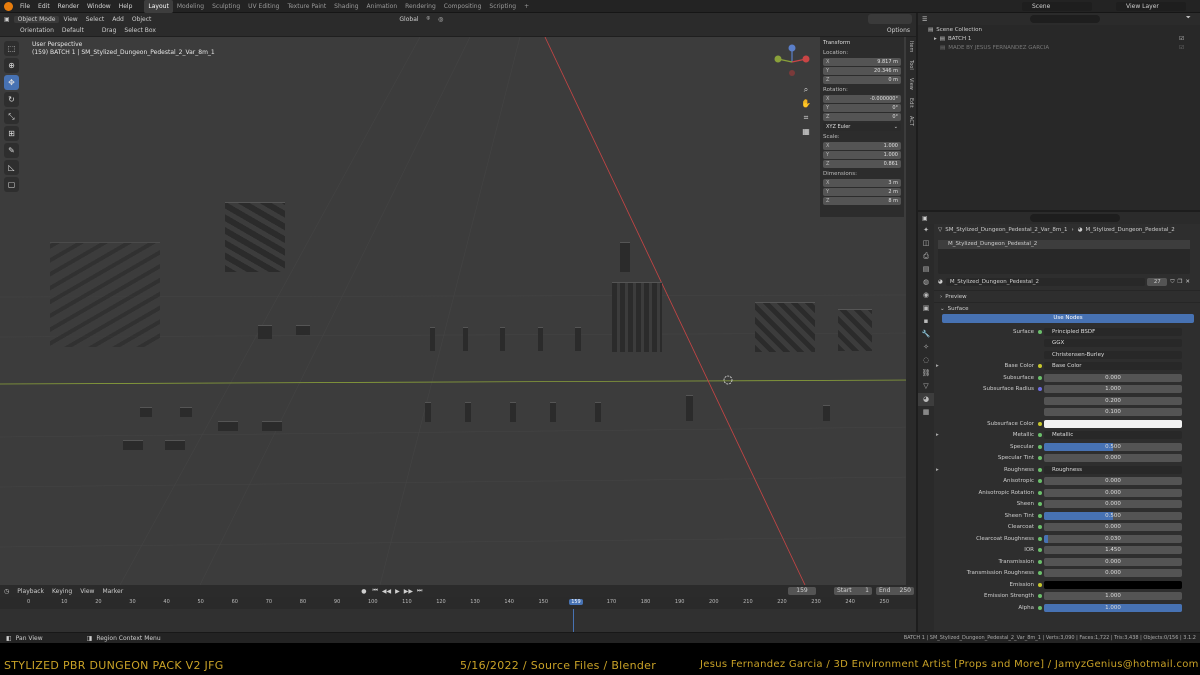 This screenshot has height=675, width=1200. I want to click on scene-selector: Scene, so click(1057, 6).